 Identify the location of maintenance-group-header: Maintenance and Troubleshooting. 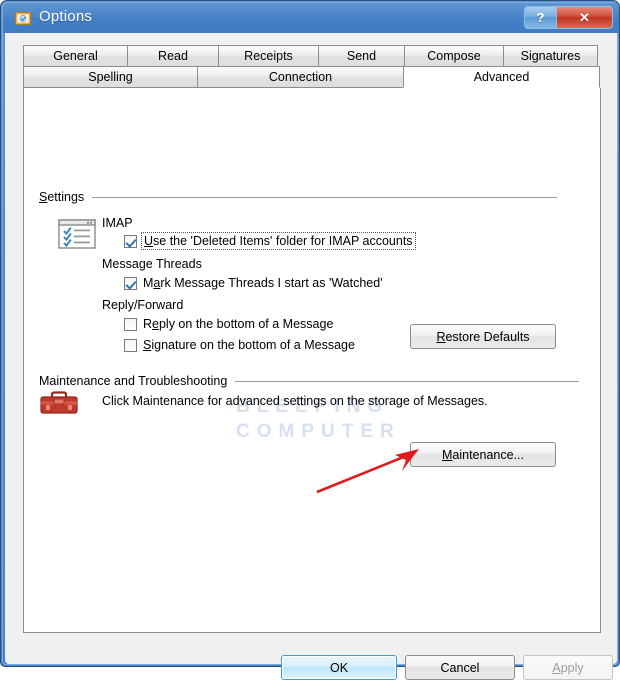
(309, 381).